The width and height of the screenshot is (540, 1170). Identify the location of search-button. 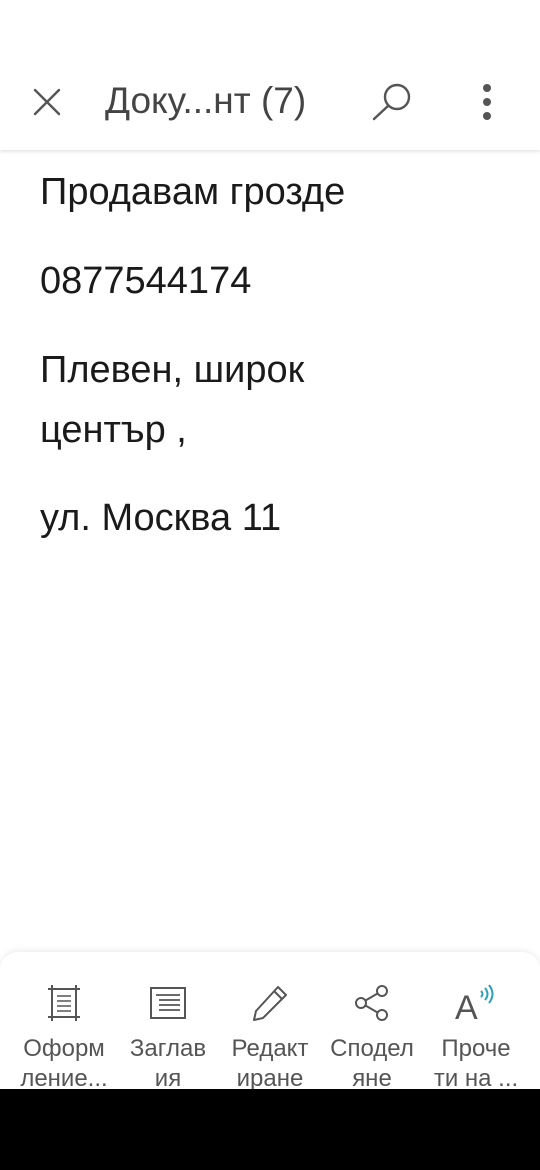
(392, 102).